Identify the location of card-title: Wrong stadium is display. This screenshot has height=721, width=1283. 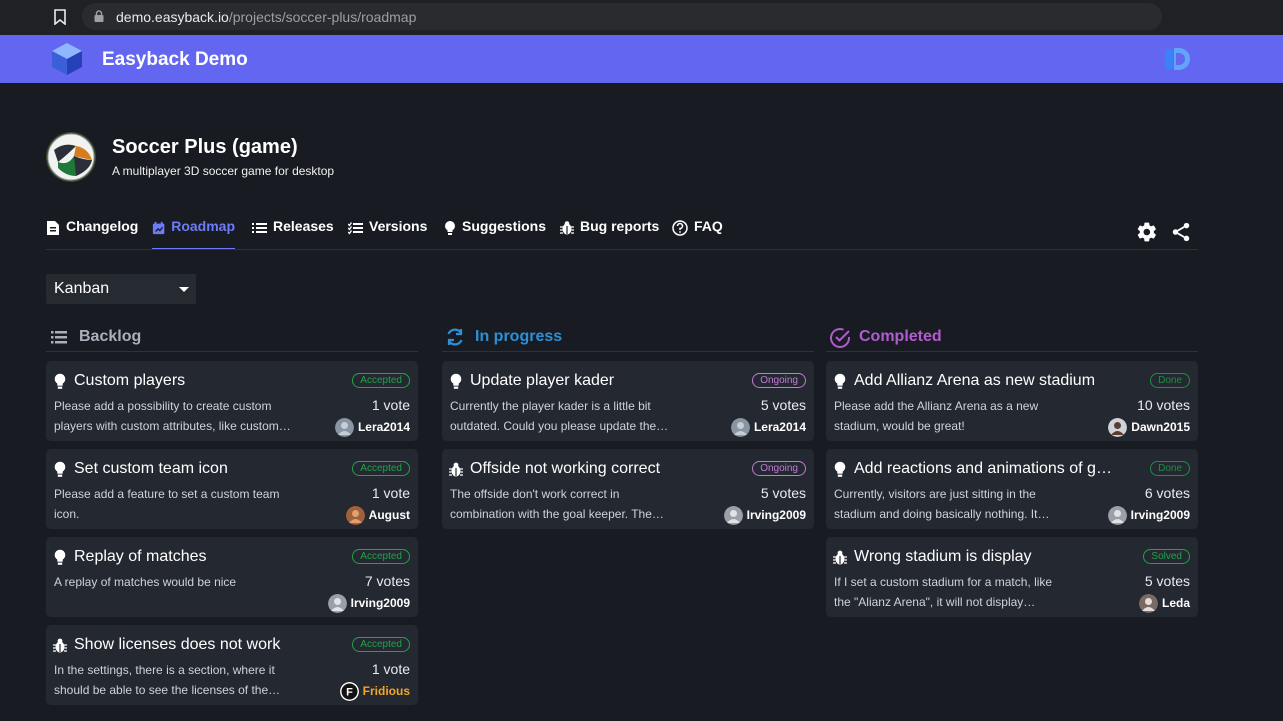
(943, 556).